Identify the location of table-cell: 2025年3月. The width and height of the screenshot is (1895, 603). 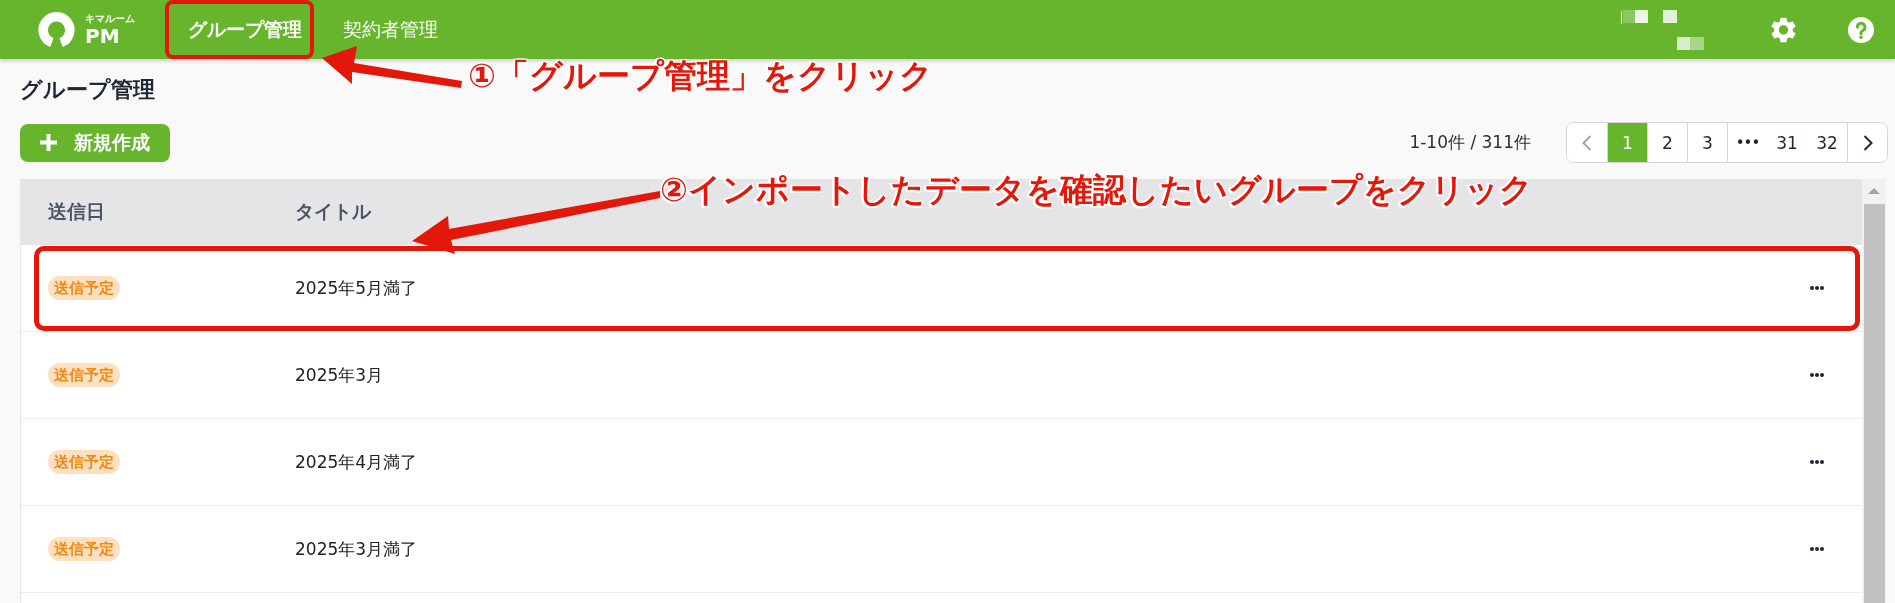
(339, 375).